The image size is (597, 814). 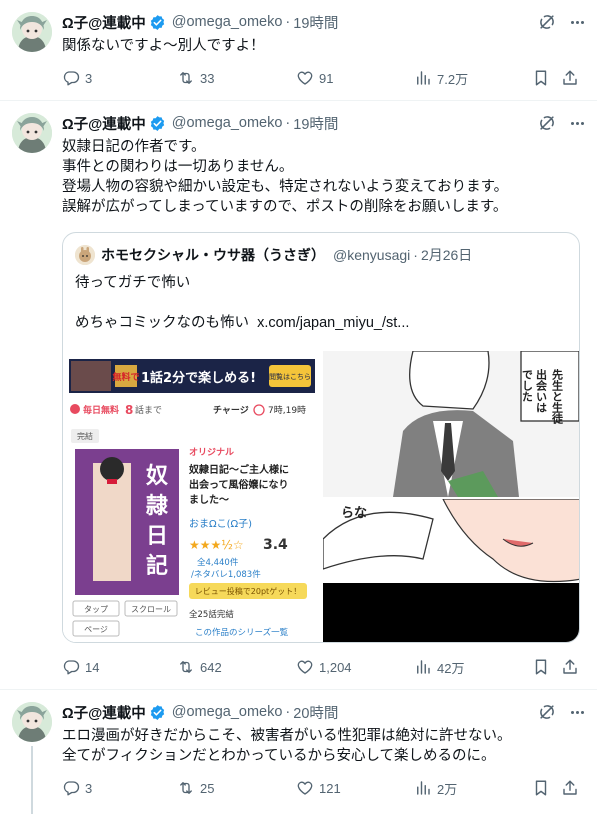 I want to click on review-count: 全4,440件, so click(x=218, y=562).